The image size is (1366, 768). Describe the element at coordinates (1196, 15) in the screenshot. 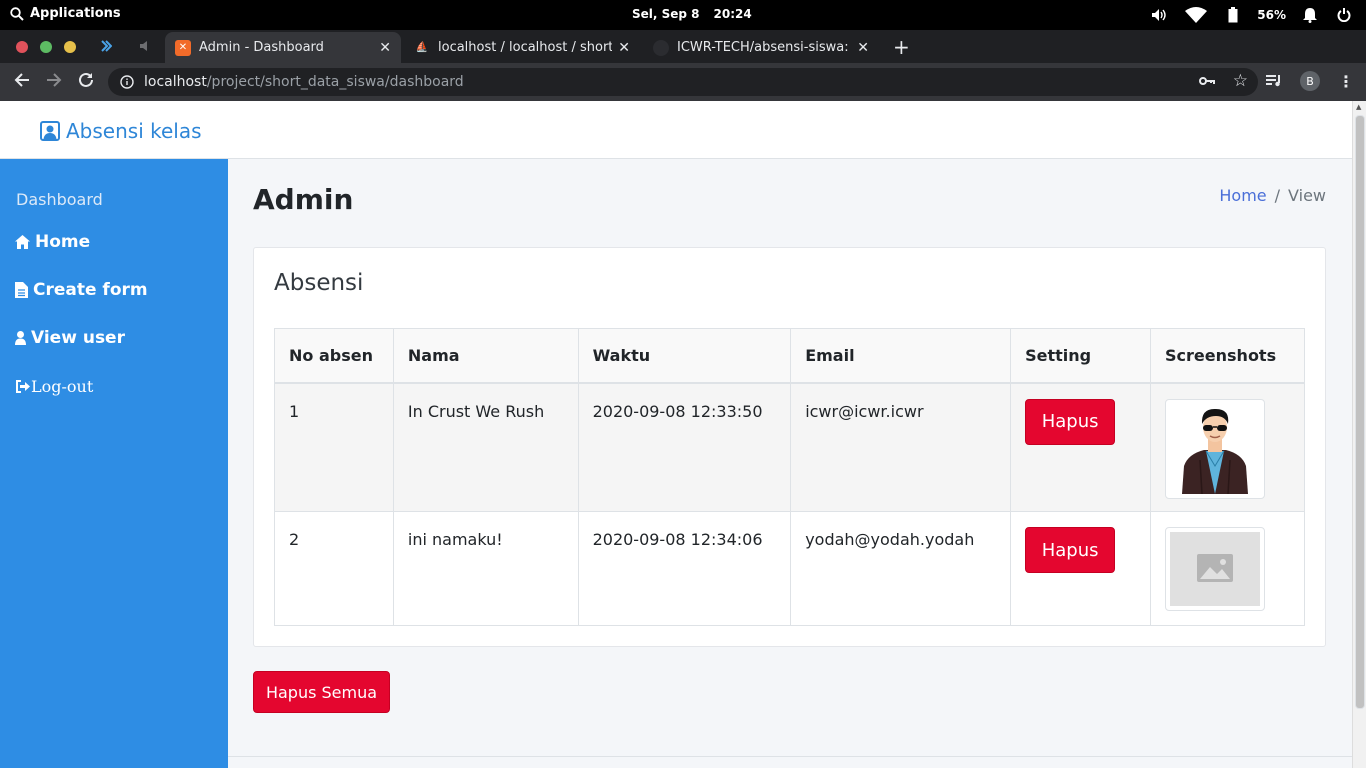

I see `wifi-icon` at that location.